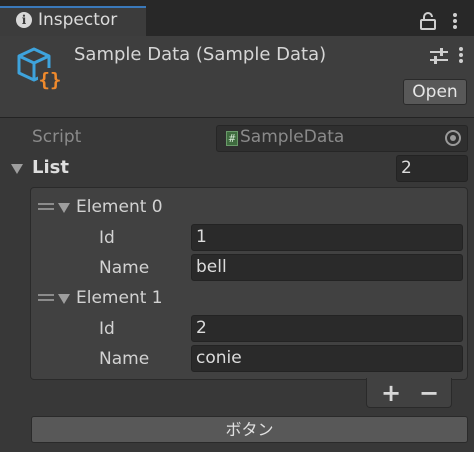 The height and width of the screenshot is (452, 474). I want to click on object-picker-icon, so click(453, 138).